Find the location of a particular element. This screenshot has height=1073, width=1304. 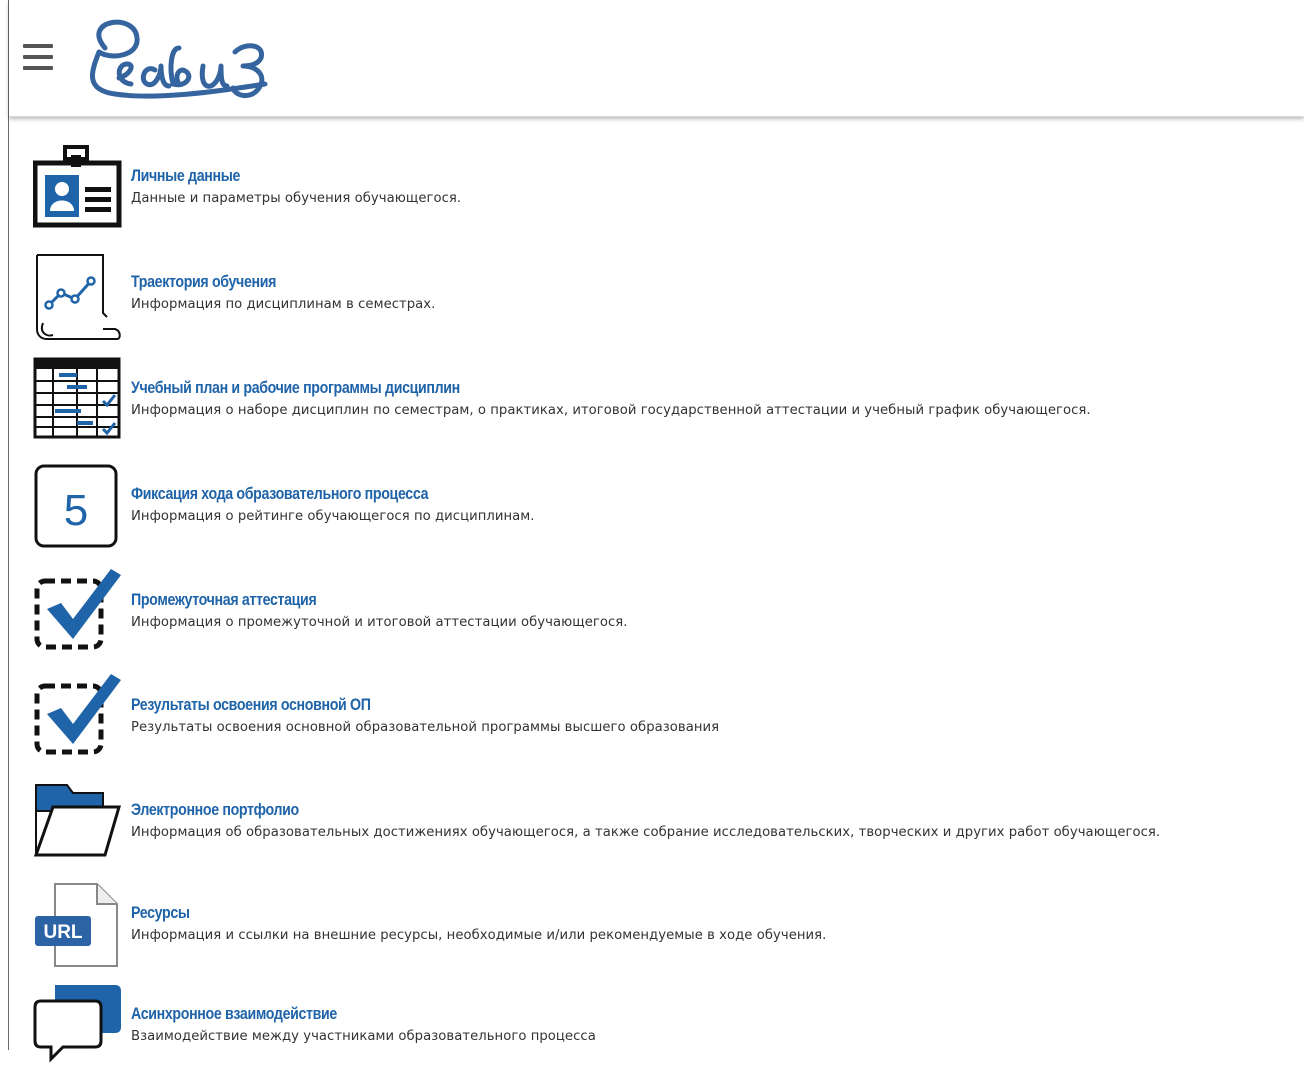

grade-five-icon: 5 is located at coordinates (78, 508).